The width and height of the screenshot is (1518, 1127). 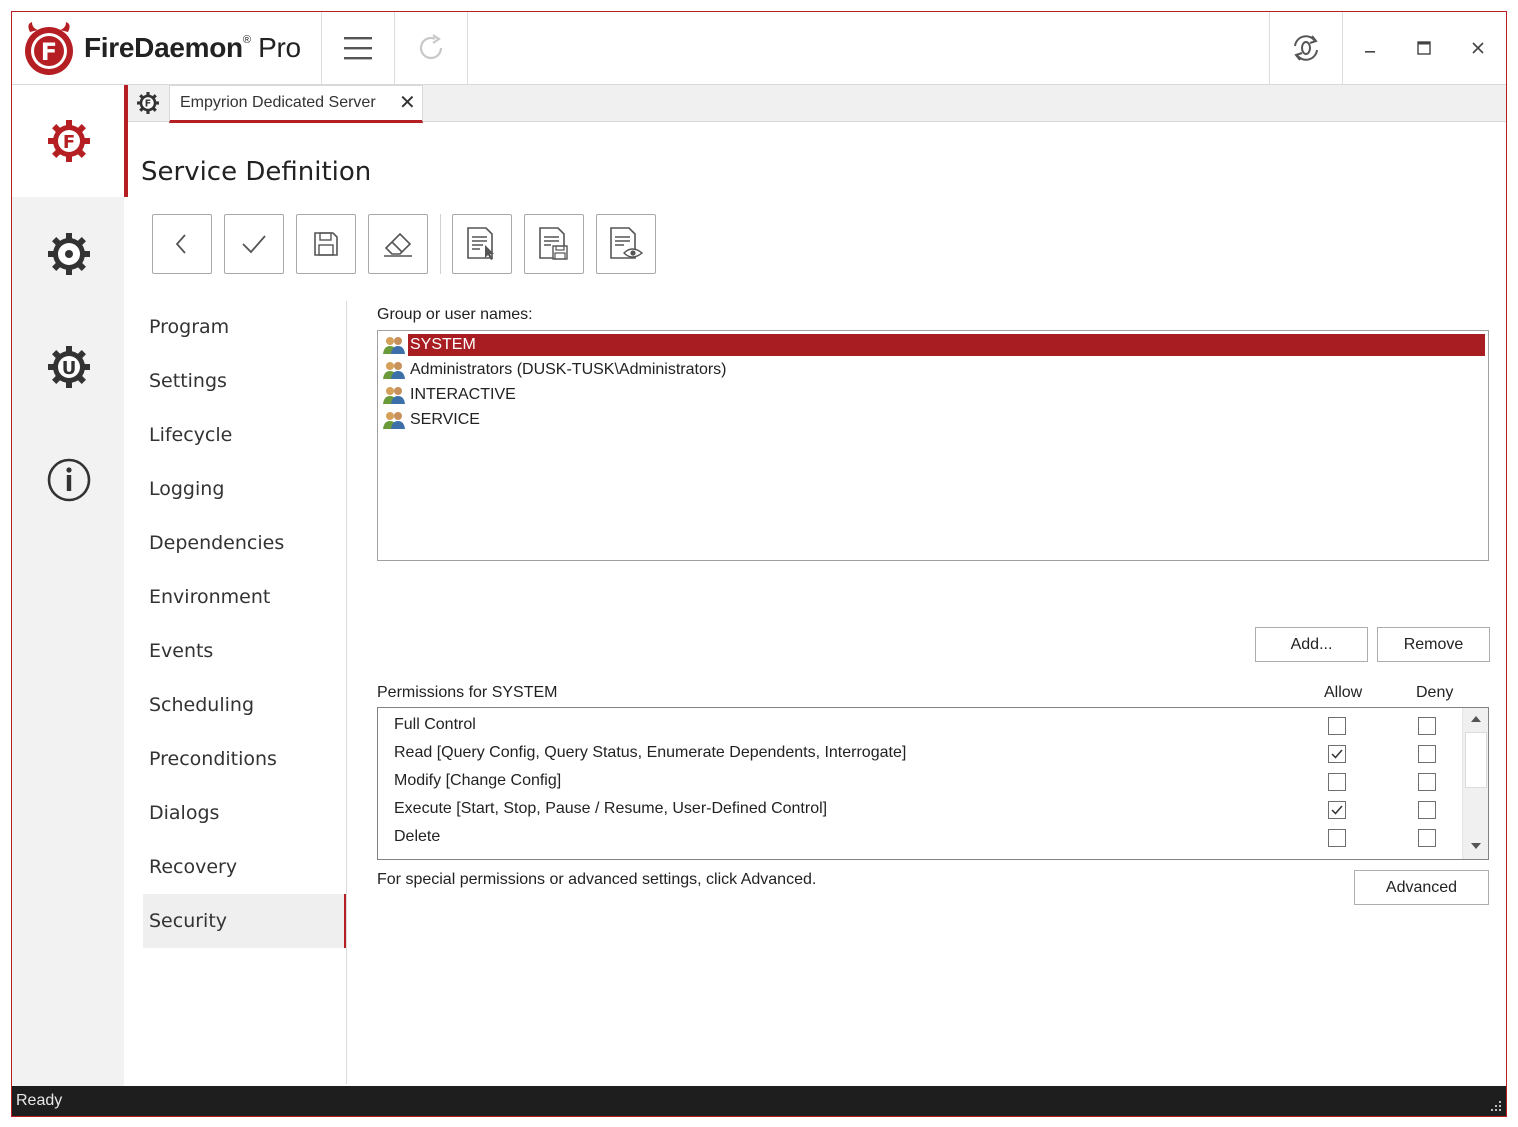 What do you see at coordinates (39, 1100) in the screenshot?
I see `status-text: Ready` at bounding box center [39, 1100].